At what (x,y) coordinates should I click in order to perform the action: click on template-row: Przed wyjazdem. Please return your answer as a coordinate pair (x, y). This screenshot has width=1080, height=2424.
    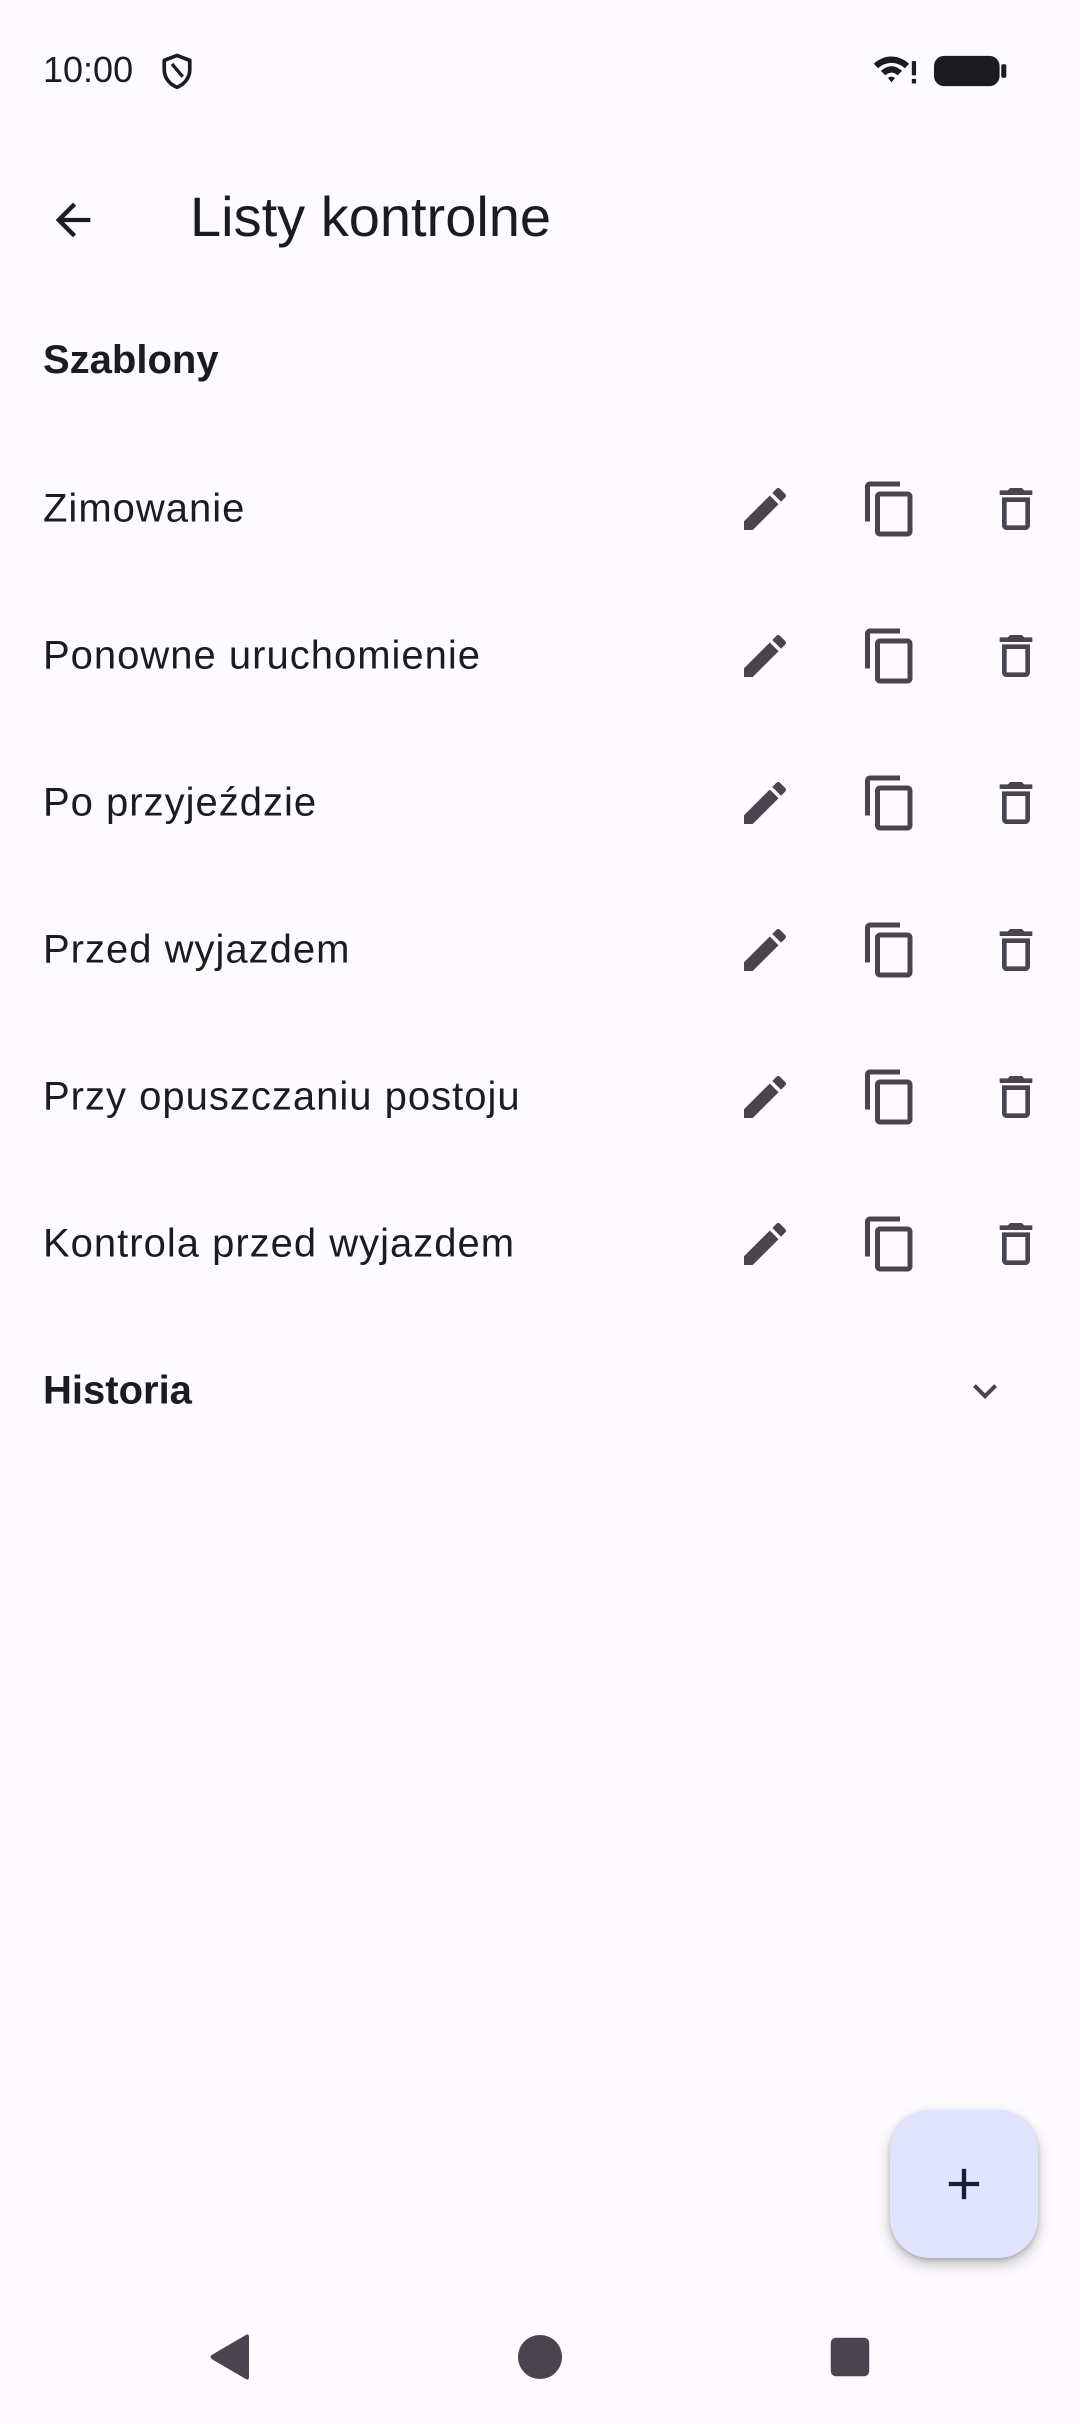
    Looking at the image, I should click on (540, 949).